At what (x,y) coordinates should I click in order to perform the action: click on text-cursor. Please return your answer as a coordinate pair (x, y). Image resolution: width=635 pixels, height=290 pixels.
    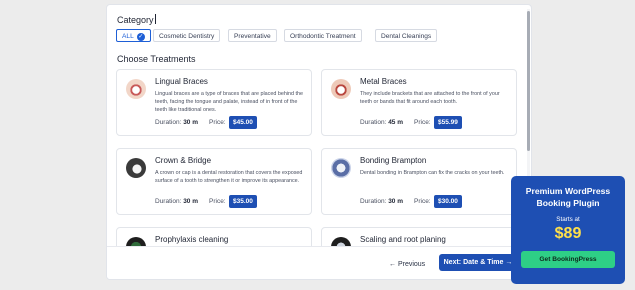
    Looking at the image, I should click on (155, 19).